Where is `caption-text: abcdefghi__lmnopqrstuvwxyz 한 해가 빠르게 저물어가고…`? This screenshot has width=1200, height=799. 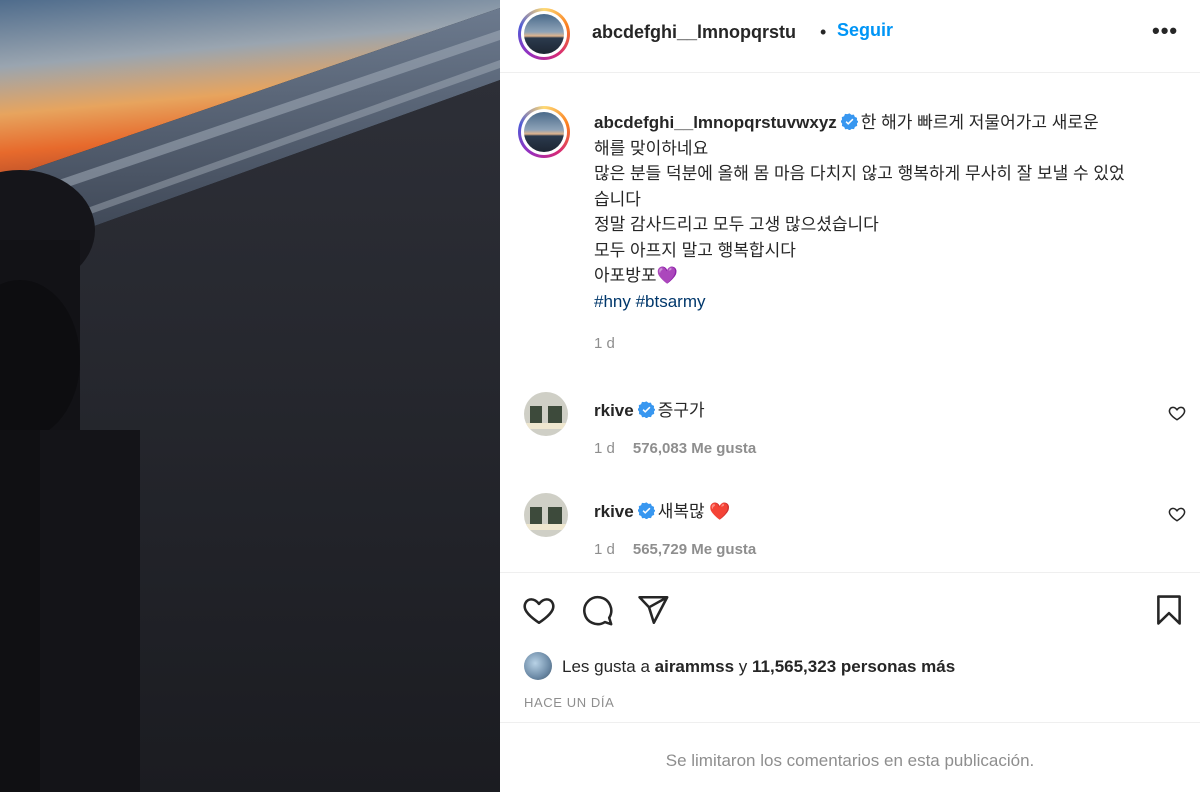
caption-text: abcdefghi__lmnopqrstuvwxyz 한 해가 빠르게 저물어가고… is located at coordinates (891, 212).